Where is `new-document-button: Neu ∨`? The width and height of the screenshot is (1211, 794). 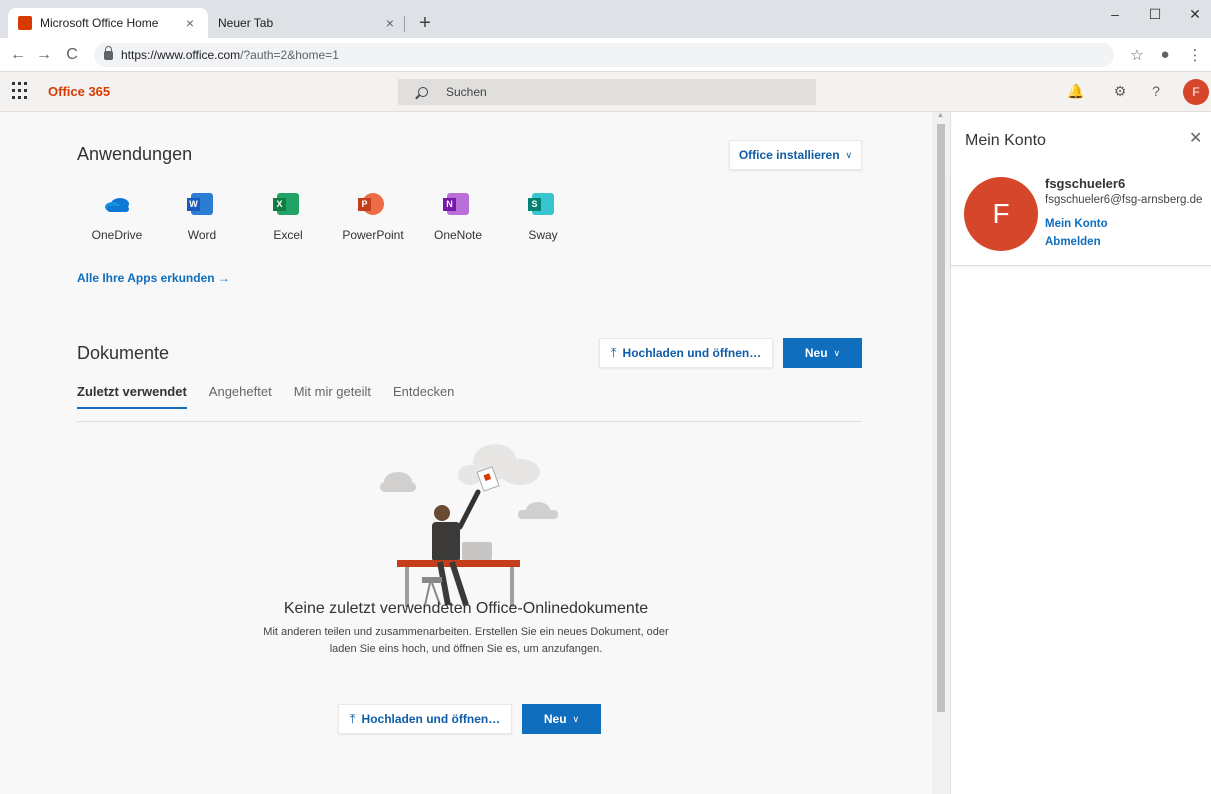
new-document-button: Neu ∨ is located at coordinates (822, 353).